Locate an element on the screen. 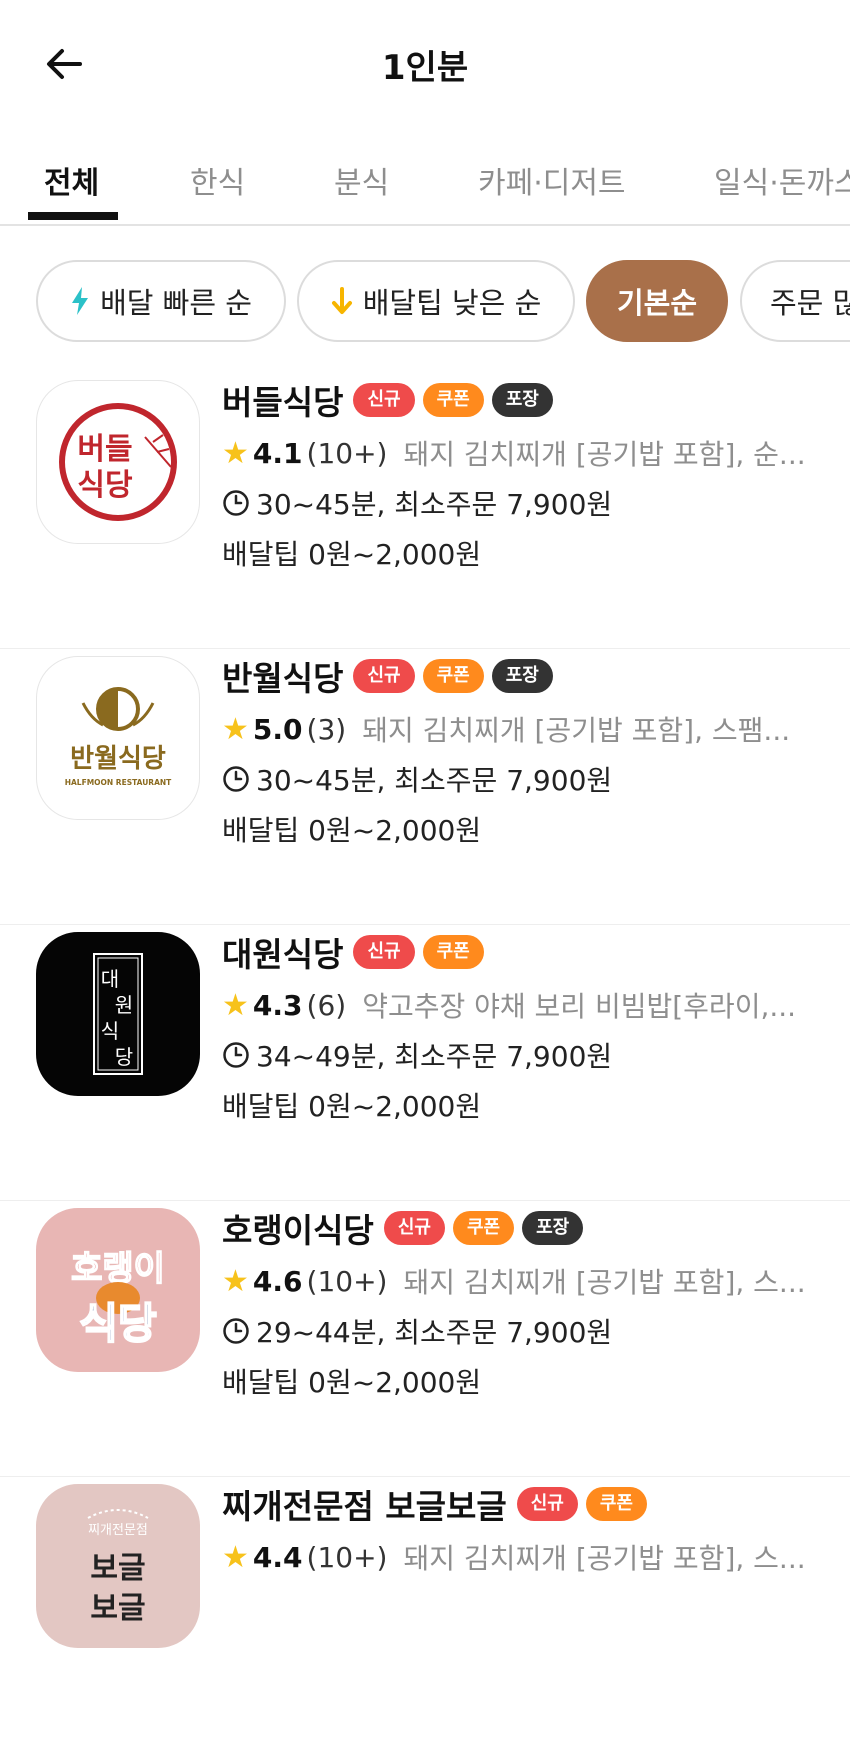  chip-label: 주문 많은 순 is located at coordinates (810, 303).